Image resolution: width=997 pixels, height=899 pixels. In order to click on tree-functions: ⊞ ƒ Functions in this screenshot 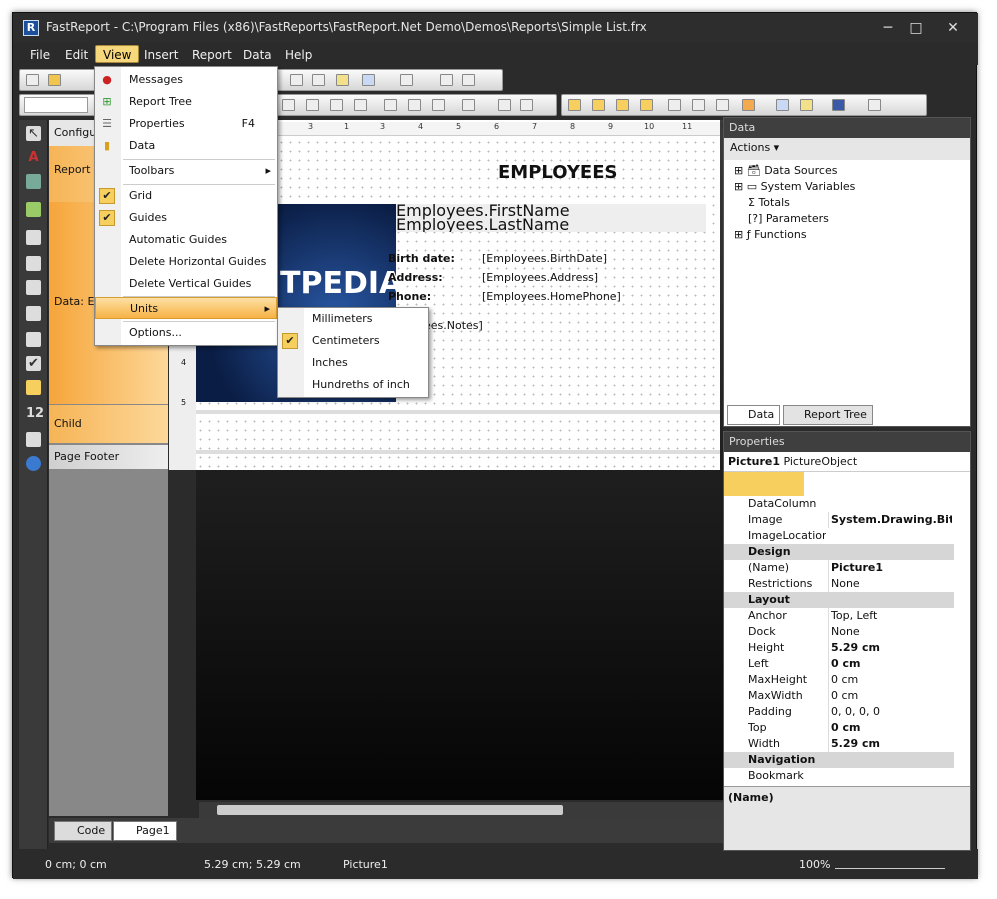, I will do `click(770, 234)`.